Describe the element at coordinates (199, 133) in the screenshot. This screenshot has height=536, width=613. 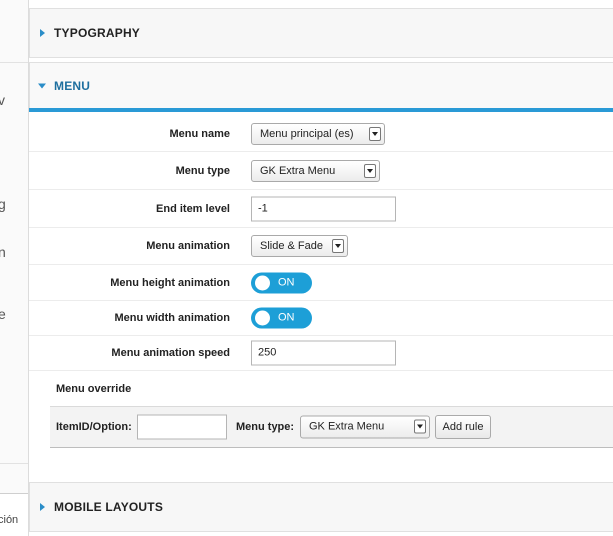
I see `field-label: Menu name` at that location.